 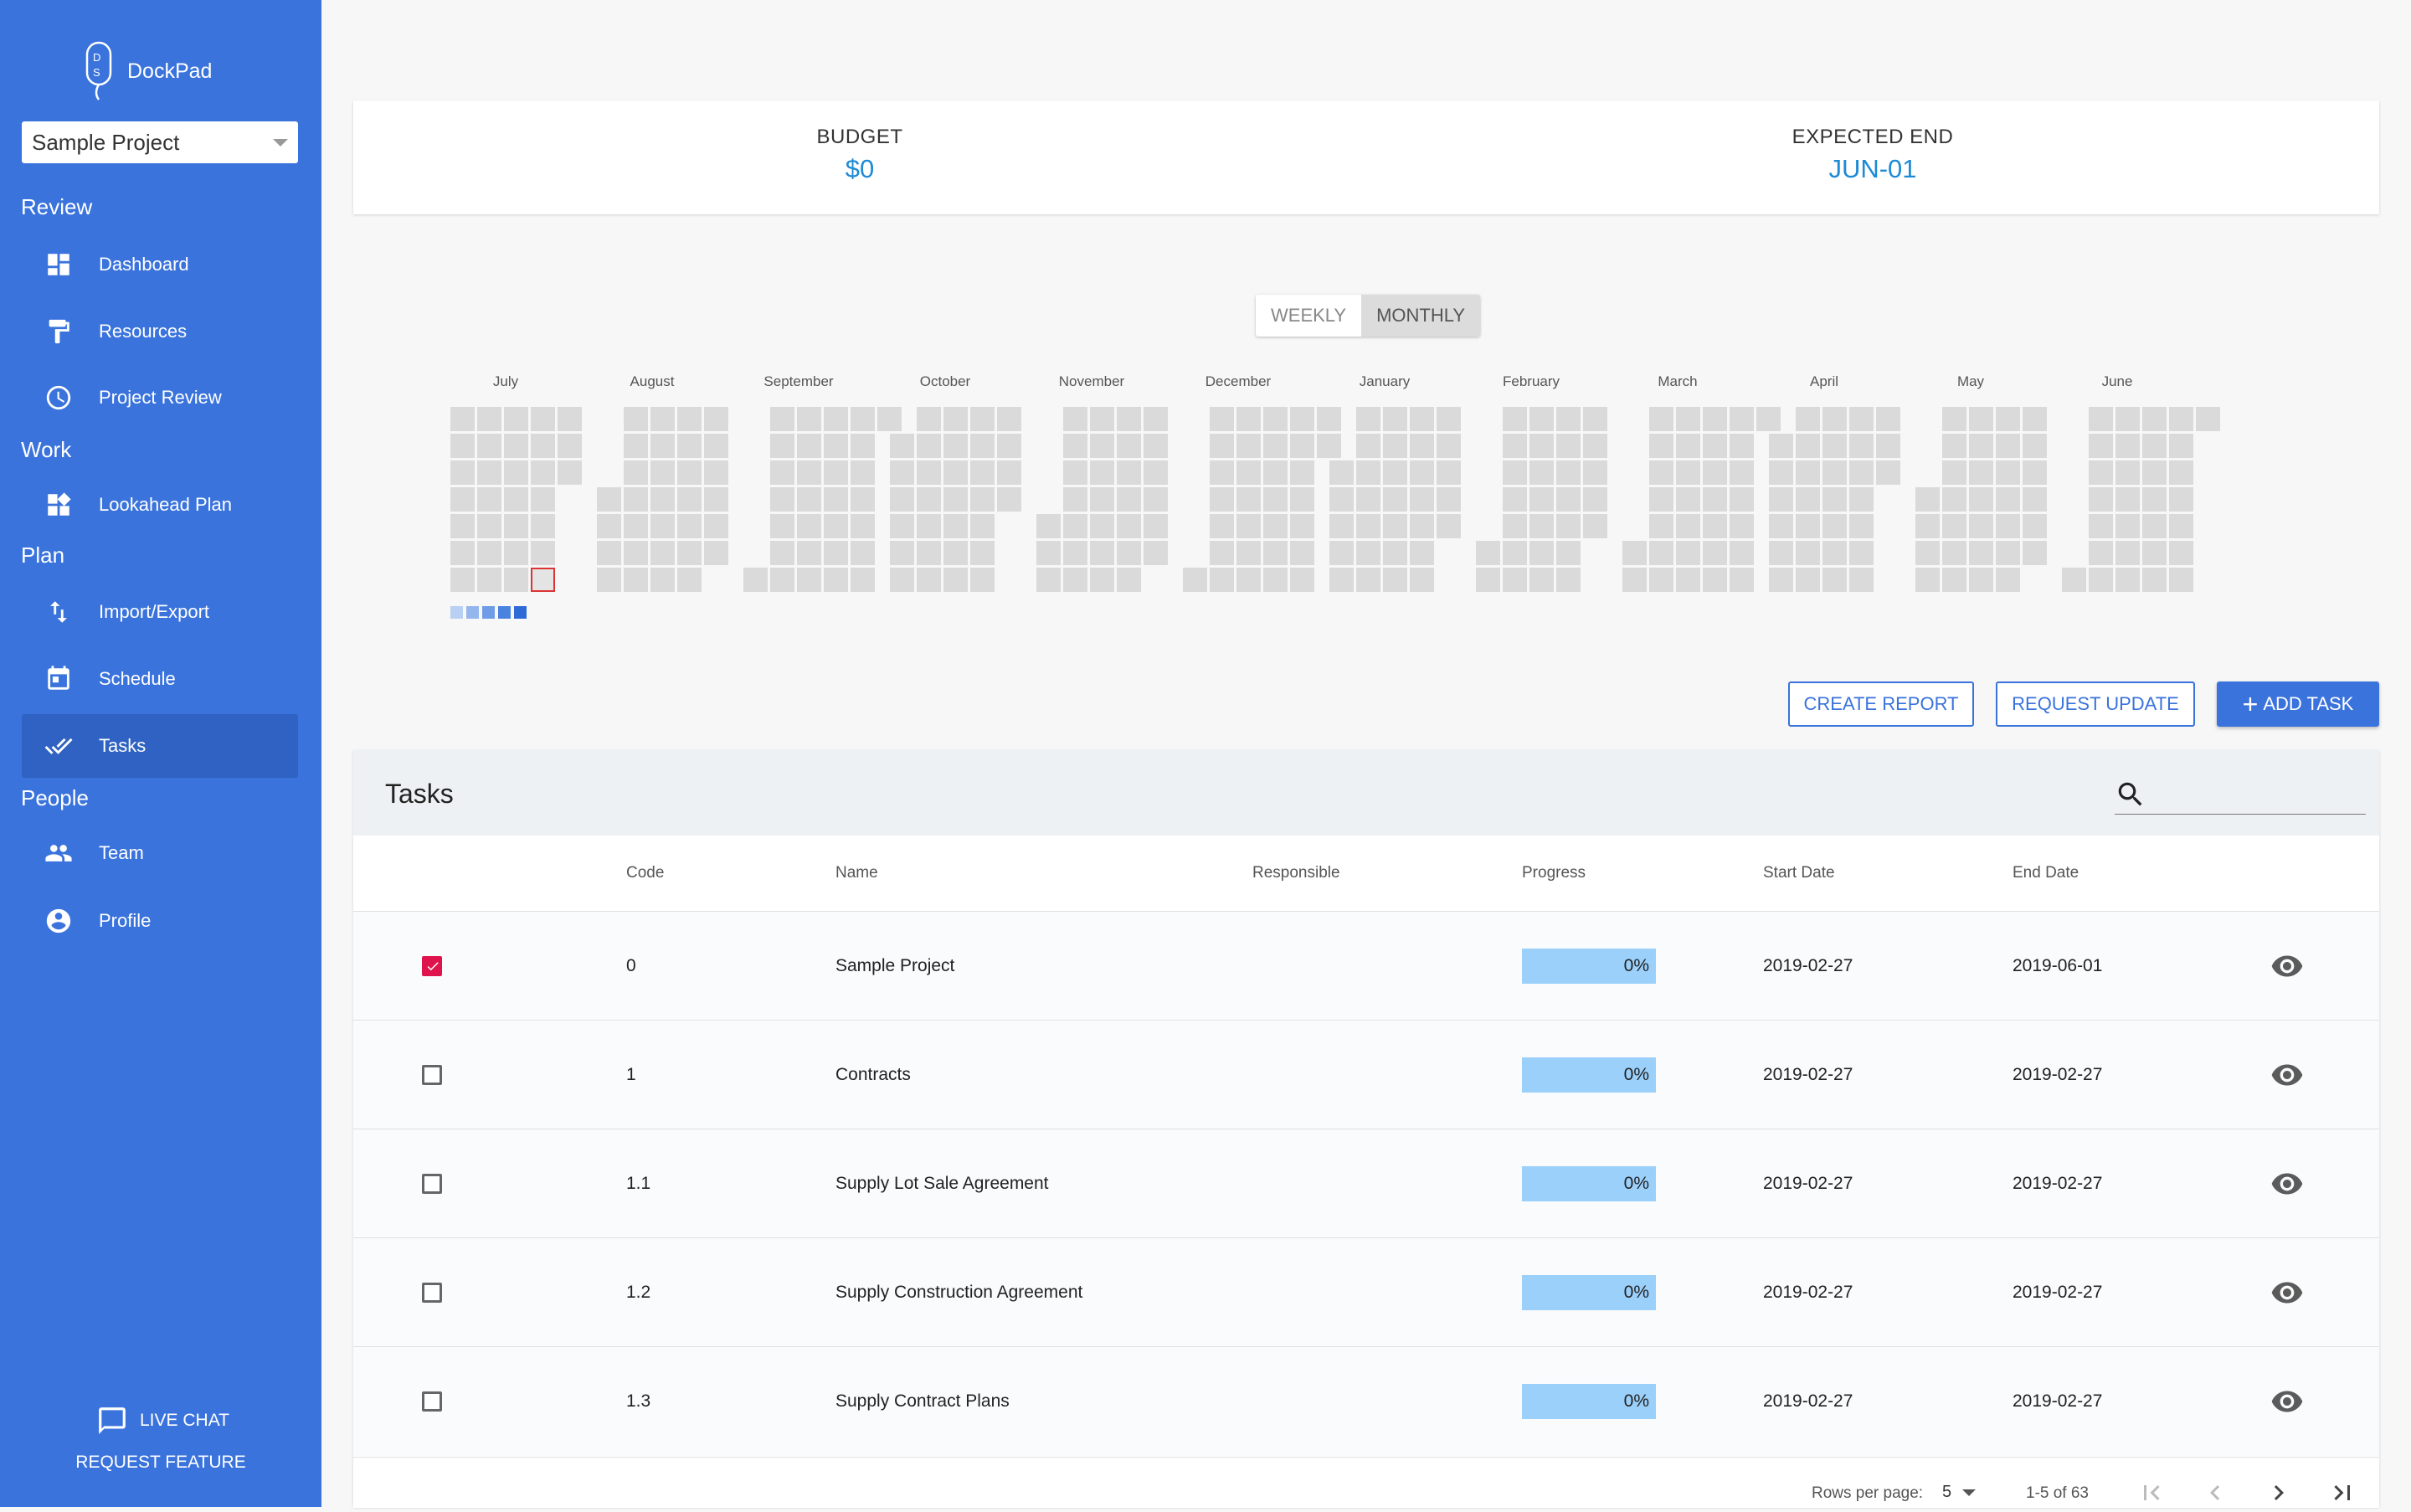 What do you see at coordinates (2215, 1493) in the screenshot?
I see `previous-page-icon` at bounding box center [2215, 1493].